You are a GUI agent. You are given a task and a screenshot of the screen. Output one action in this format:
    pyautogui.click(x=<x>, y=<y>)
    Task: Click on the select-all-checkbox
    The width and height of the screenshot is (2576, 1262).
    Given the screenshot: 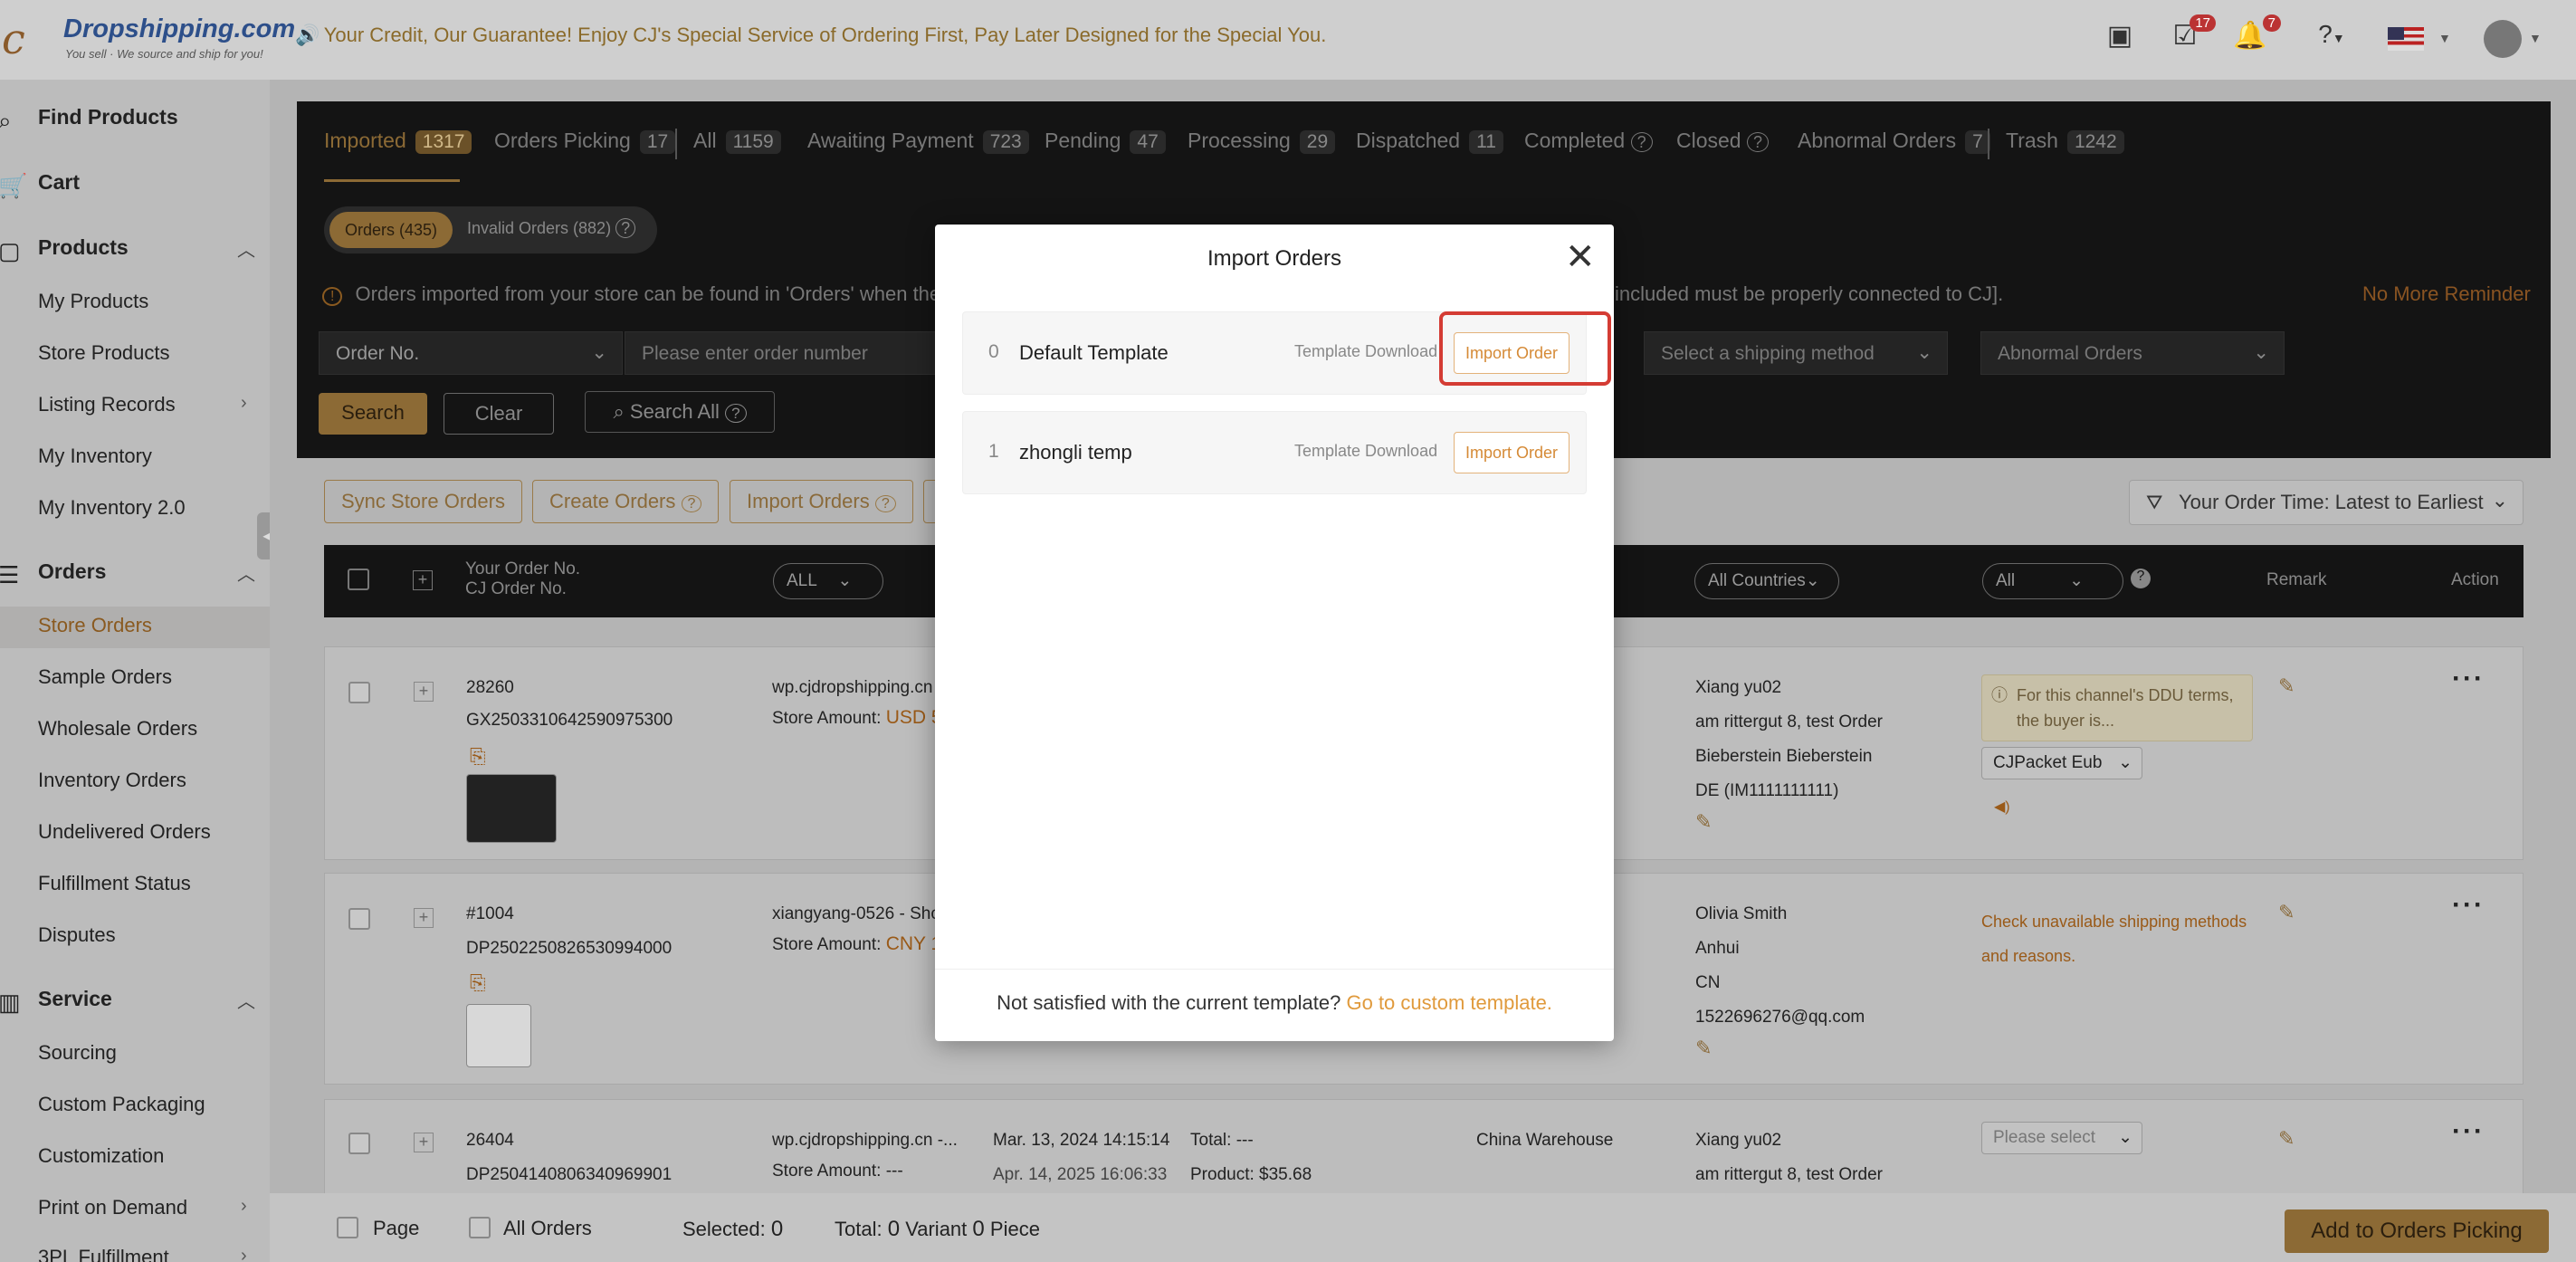 What is the action you would take?
    pyautogui.click(x=359, y=579)
    